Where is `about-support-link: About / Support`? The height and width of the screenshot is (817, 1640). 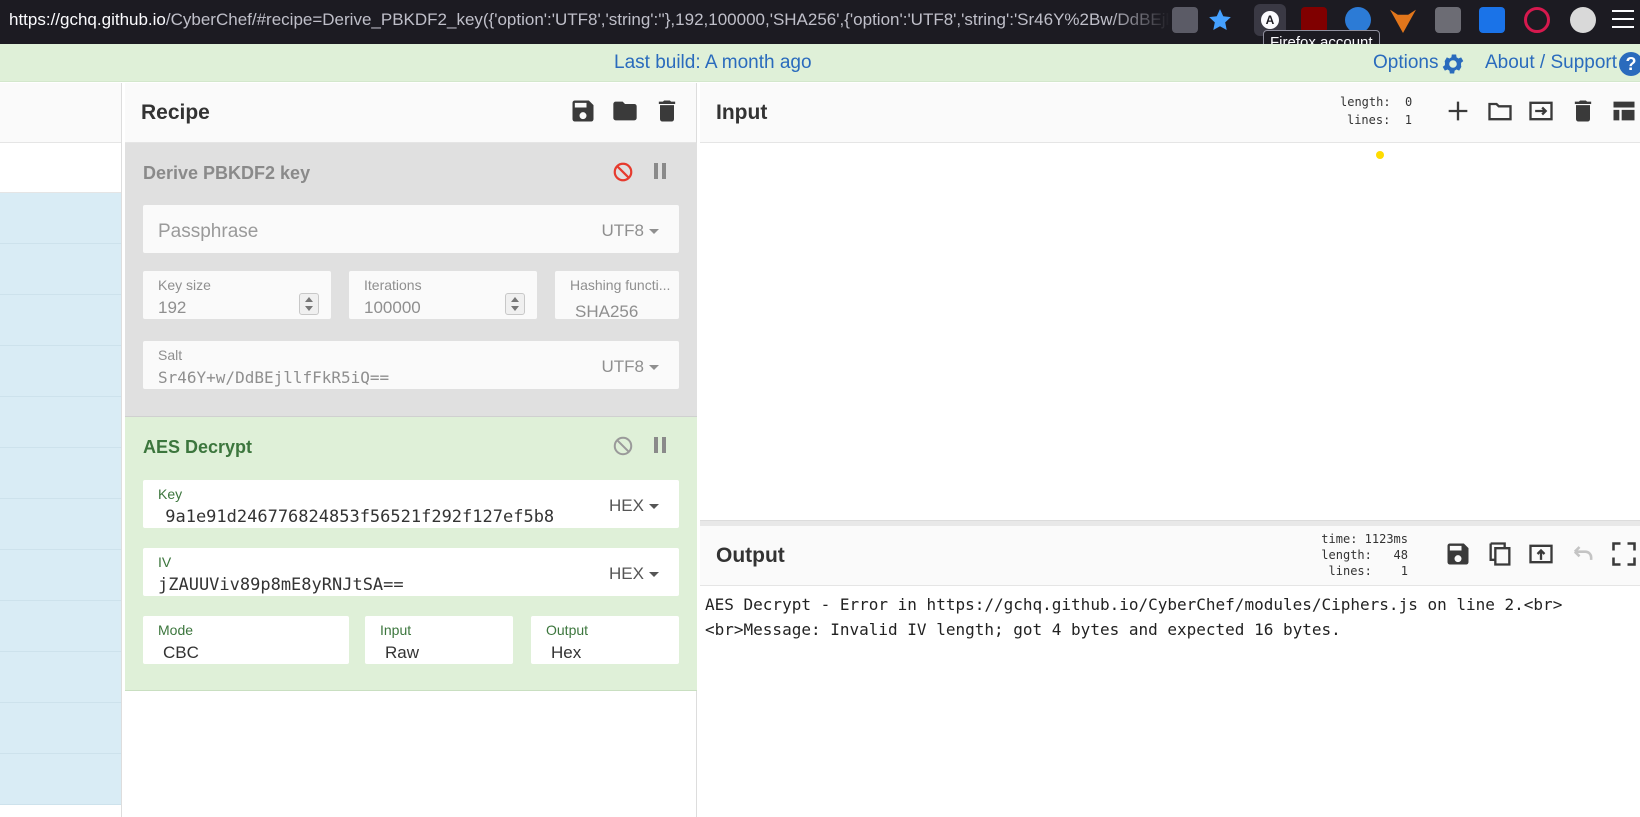 about-support-link: About / Support is located at coordinates (1551, 63).